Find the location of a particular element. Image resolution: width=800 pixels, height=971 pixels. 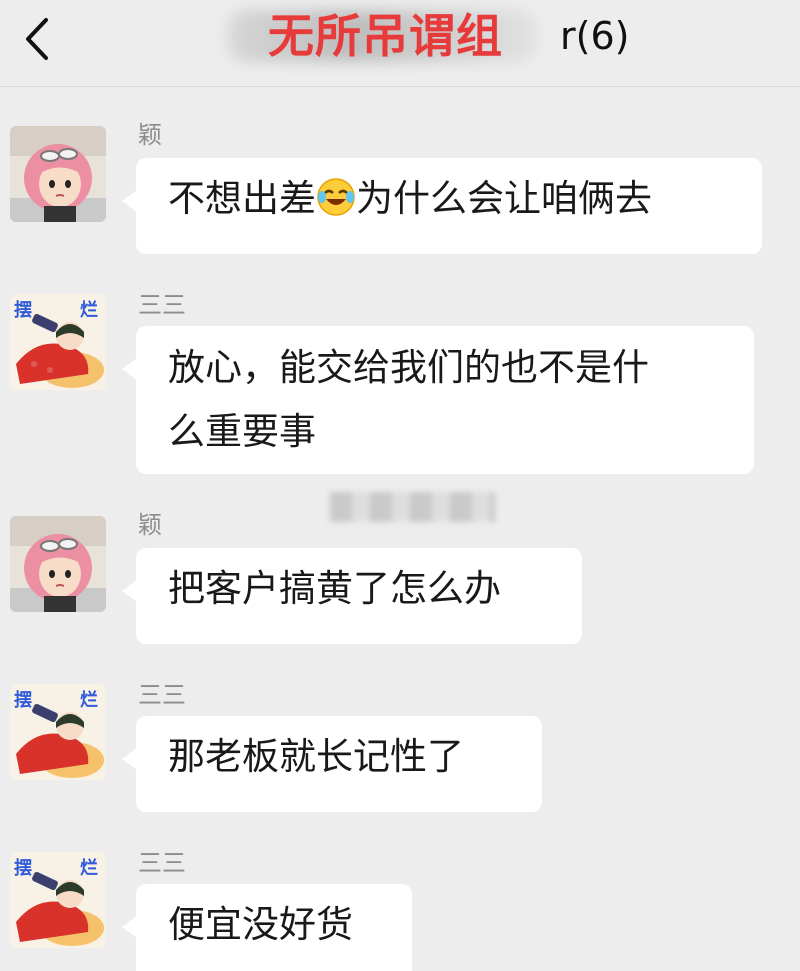

message-text: 为什么会让咱俩去 is located at coordinates (504, 198).